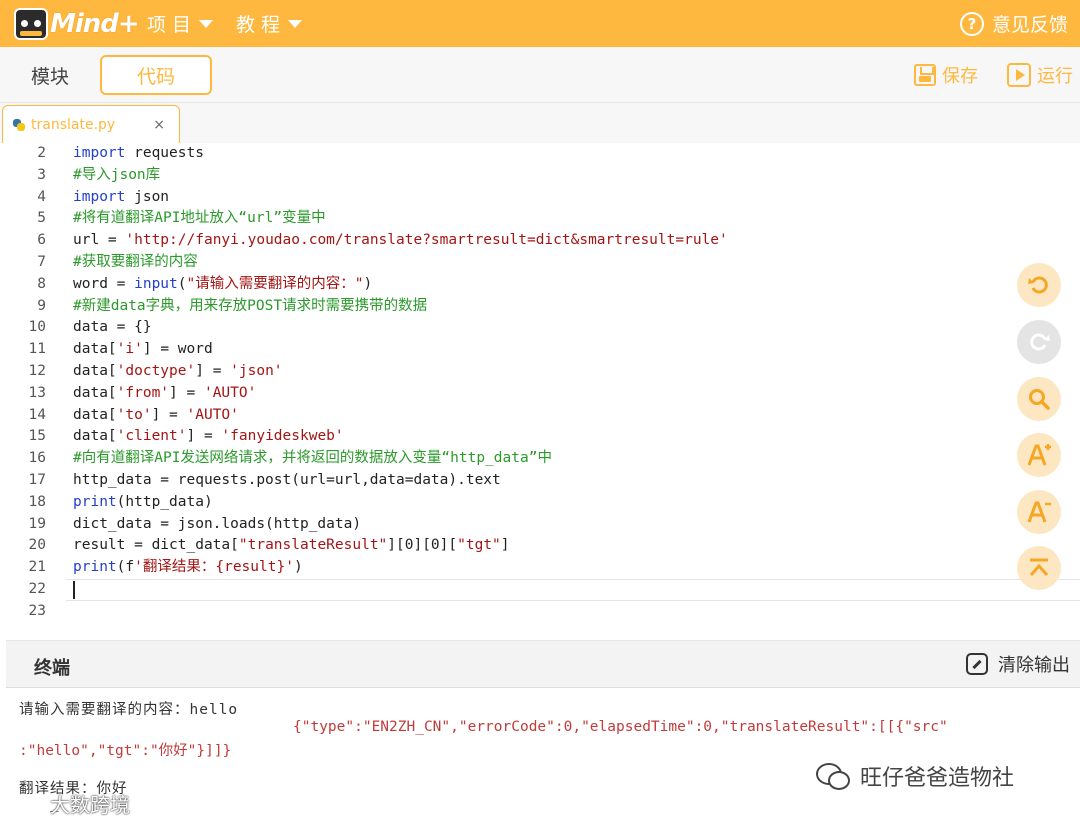  Describe the element at coordinates (540, 503) in the screenshot. I see `code-line: 18 print(http_data)` at that location.